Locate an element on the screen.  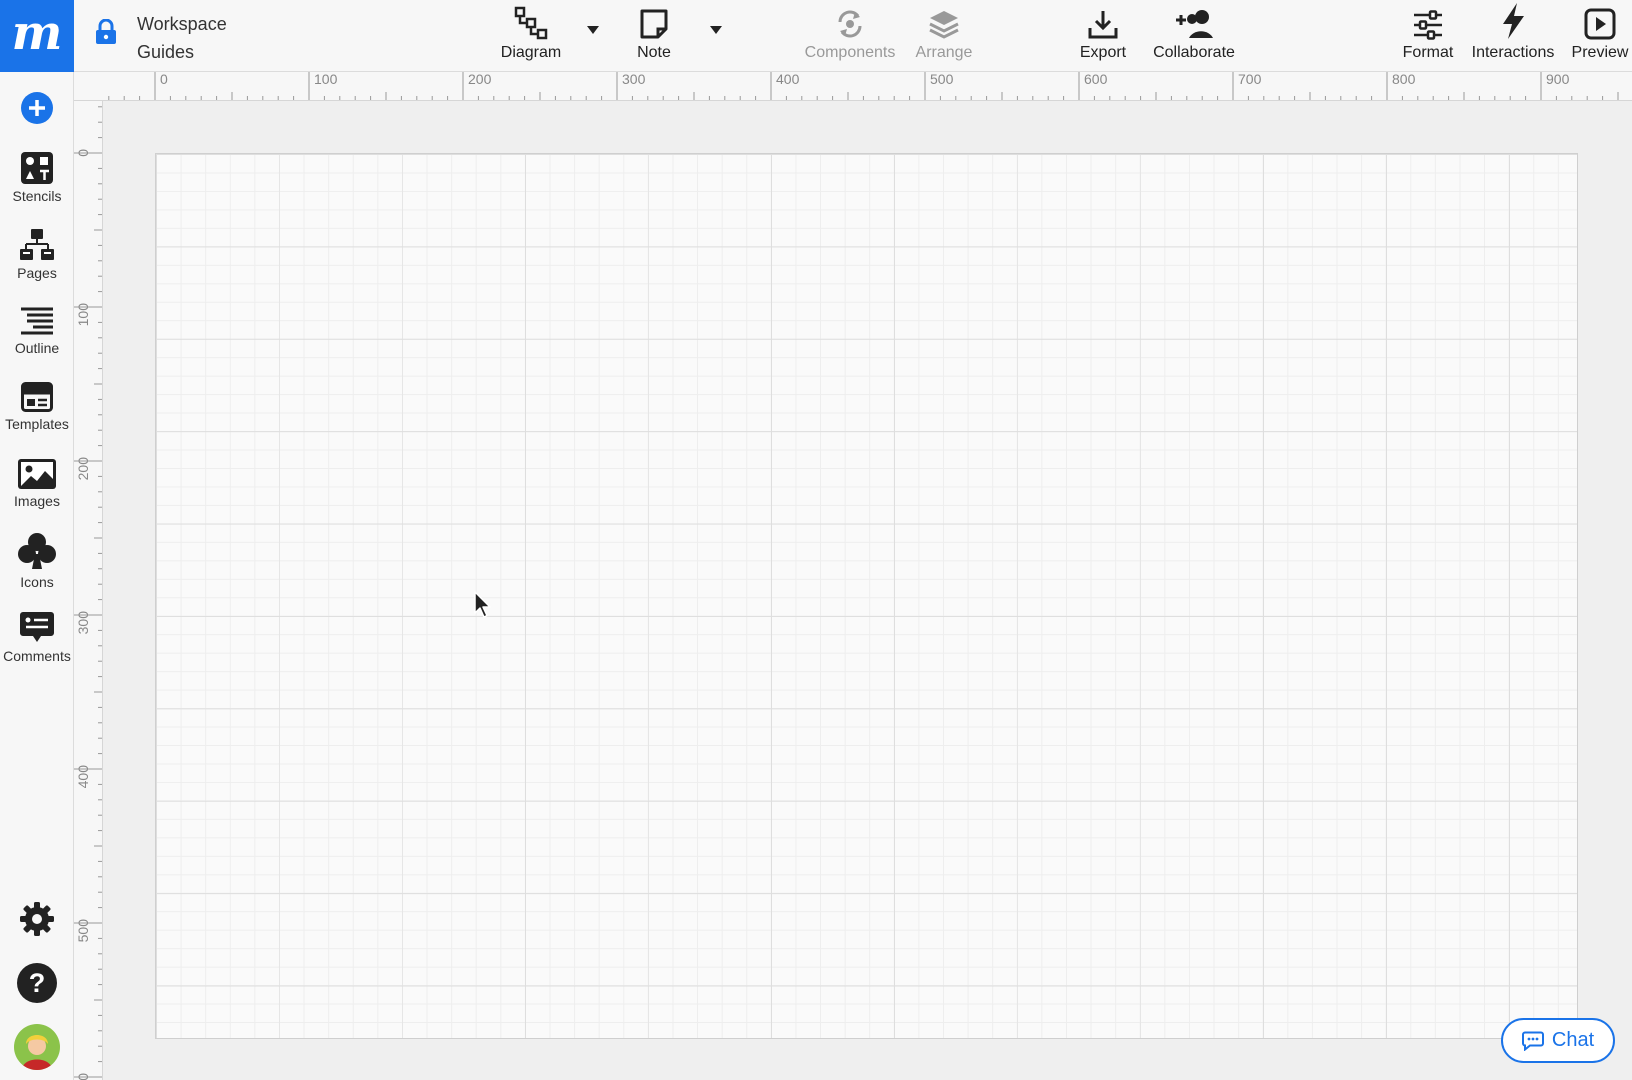
format-button: Format is located at coordinates (1428, 36).